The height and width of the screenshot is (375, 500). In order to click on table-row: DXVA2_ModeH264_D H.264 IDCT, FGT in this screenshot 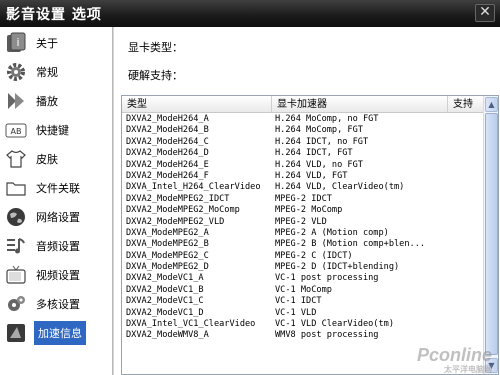, I will do `click(303, 153)`.